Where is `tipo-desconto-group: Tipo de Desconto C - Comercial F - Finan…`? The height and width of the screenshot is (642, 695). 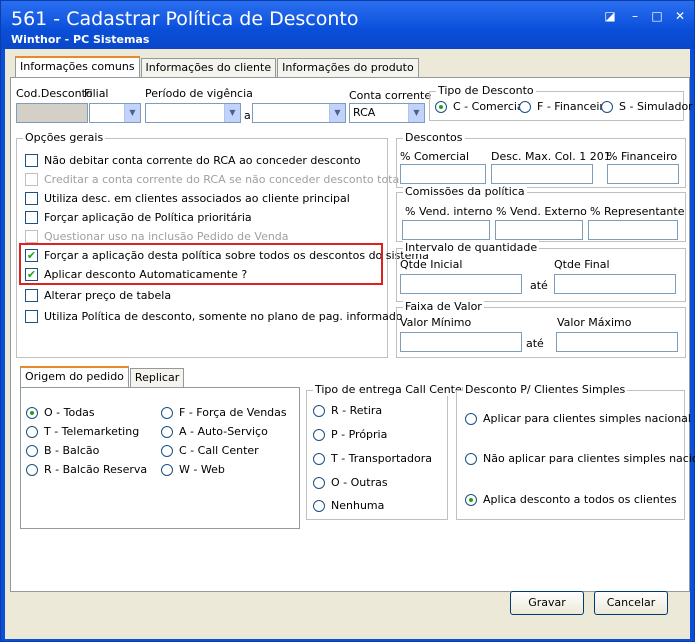 tipo-desconto-group: Tipo de Desconto C - Comercial F - Finan… is located at coordinates (561, 102).